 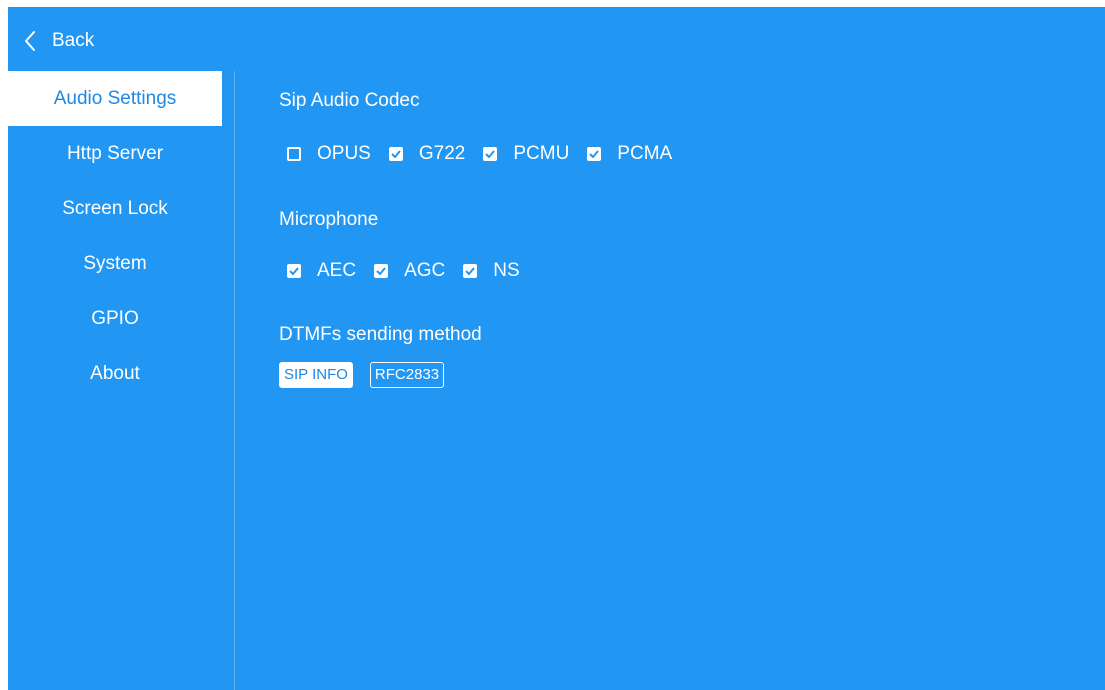 I want to click on sidebar-item-label: Http Server, so click(x=115, y=153).